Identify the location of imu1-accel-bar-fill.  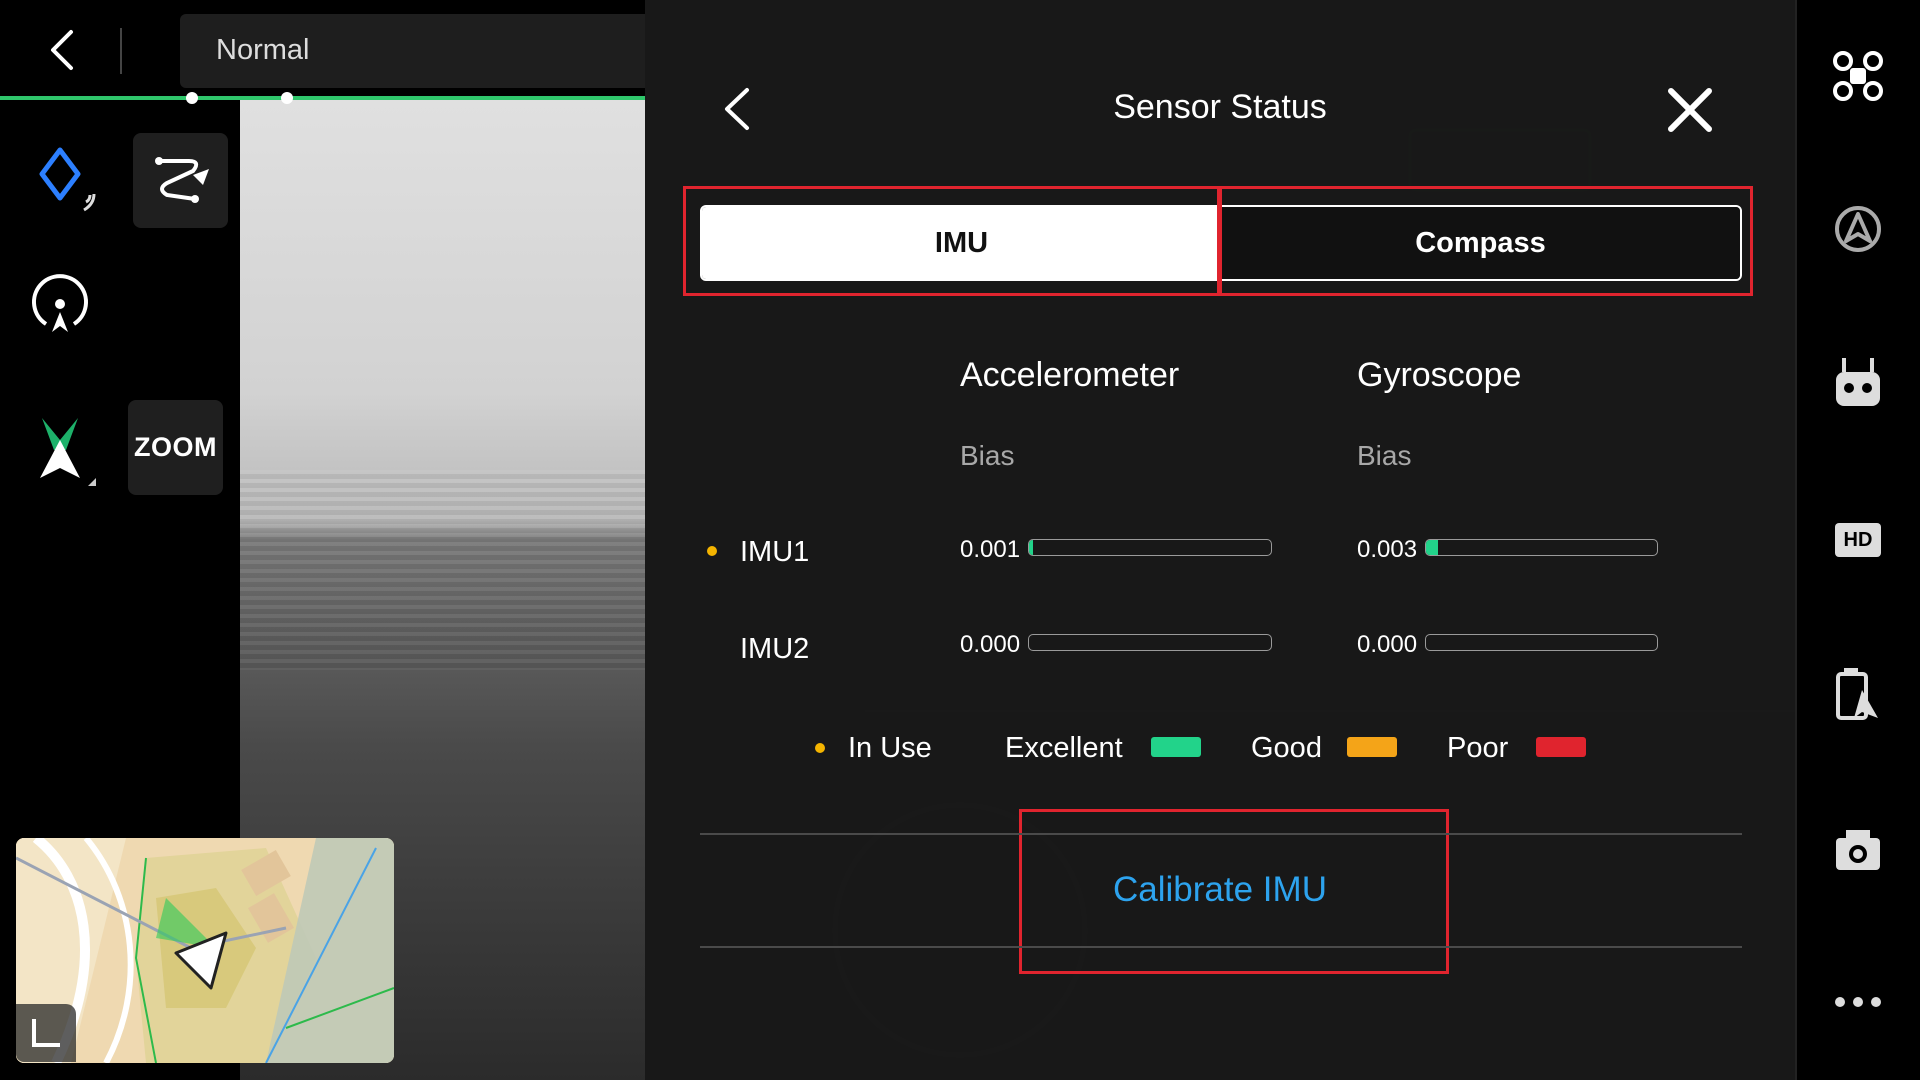
(1031, 547).